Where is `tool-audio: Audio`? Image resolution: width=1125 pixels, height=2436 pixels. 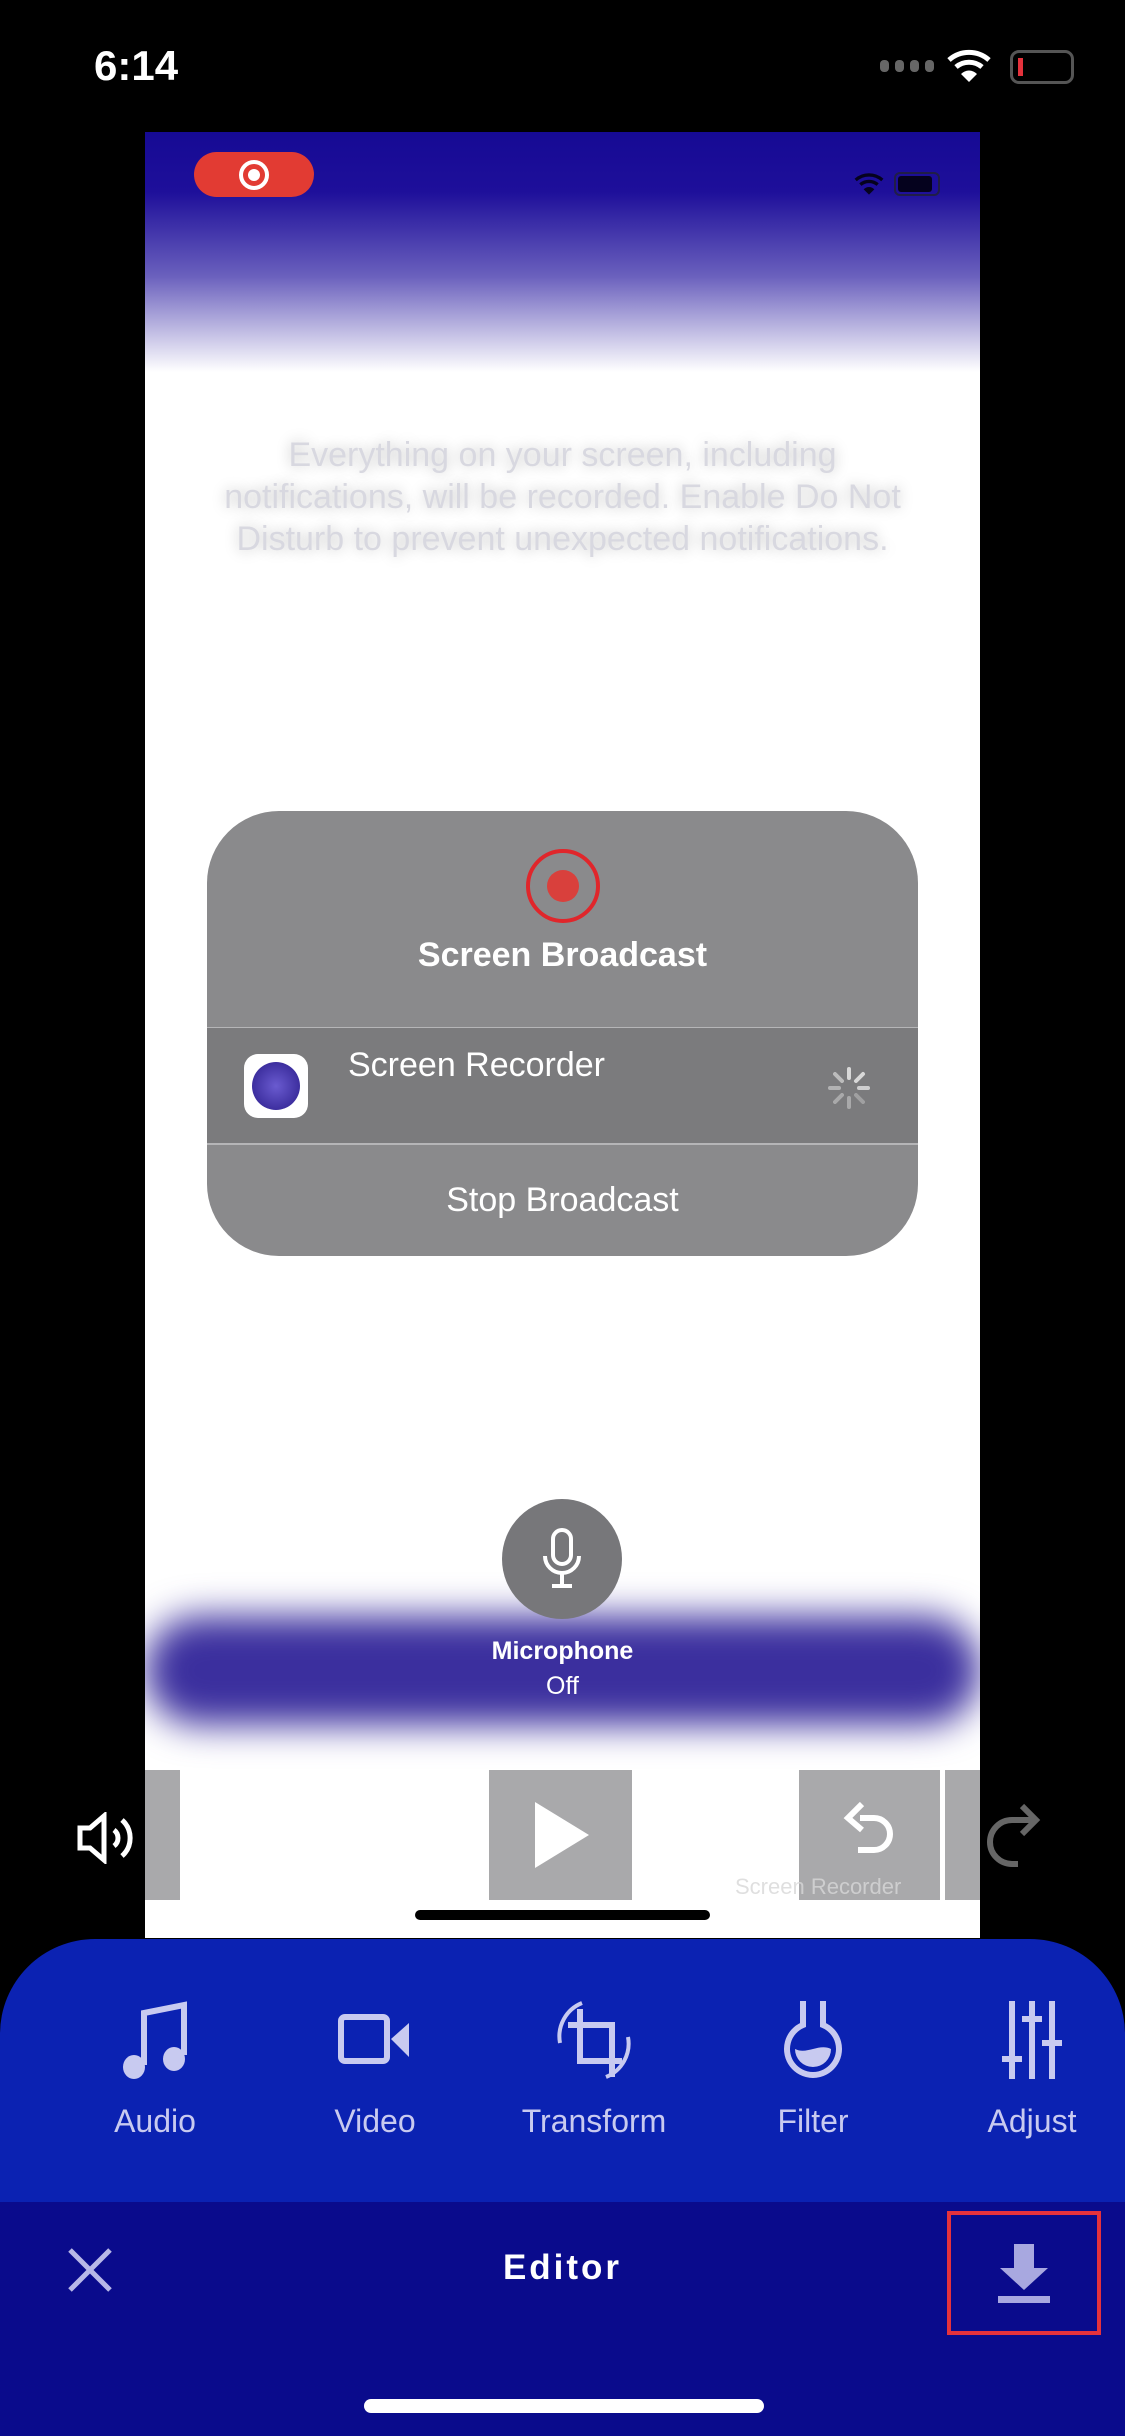 tool-audio: Audio is located at coordinates (155, 2069).